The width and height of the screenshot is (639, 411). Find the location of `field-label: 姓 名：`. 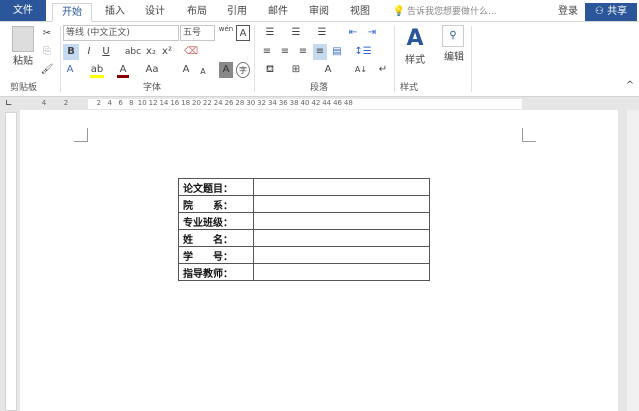

field-label: 姓 名： is located at coordinates (216, 238).